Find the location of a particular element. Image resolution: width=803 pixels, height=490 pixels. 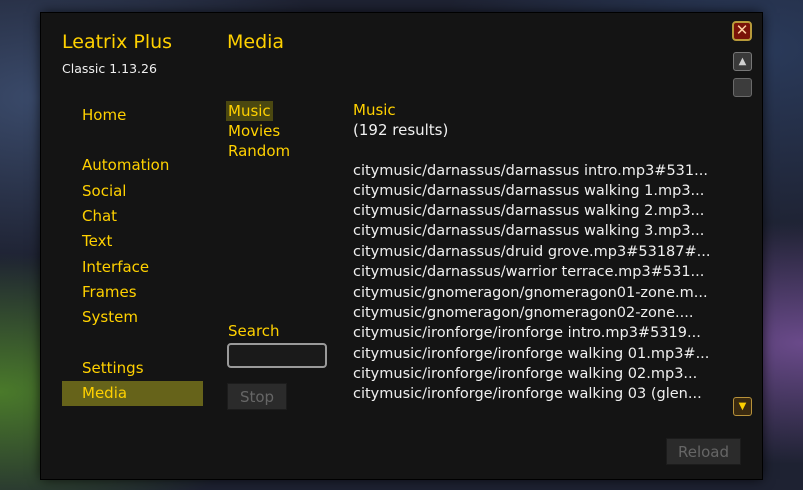

category-movies: Movies is located at coordinates (254, 131).